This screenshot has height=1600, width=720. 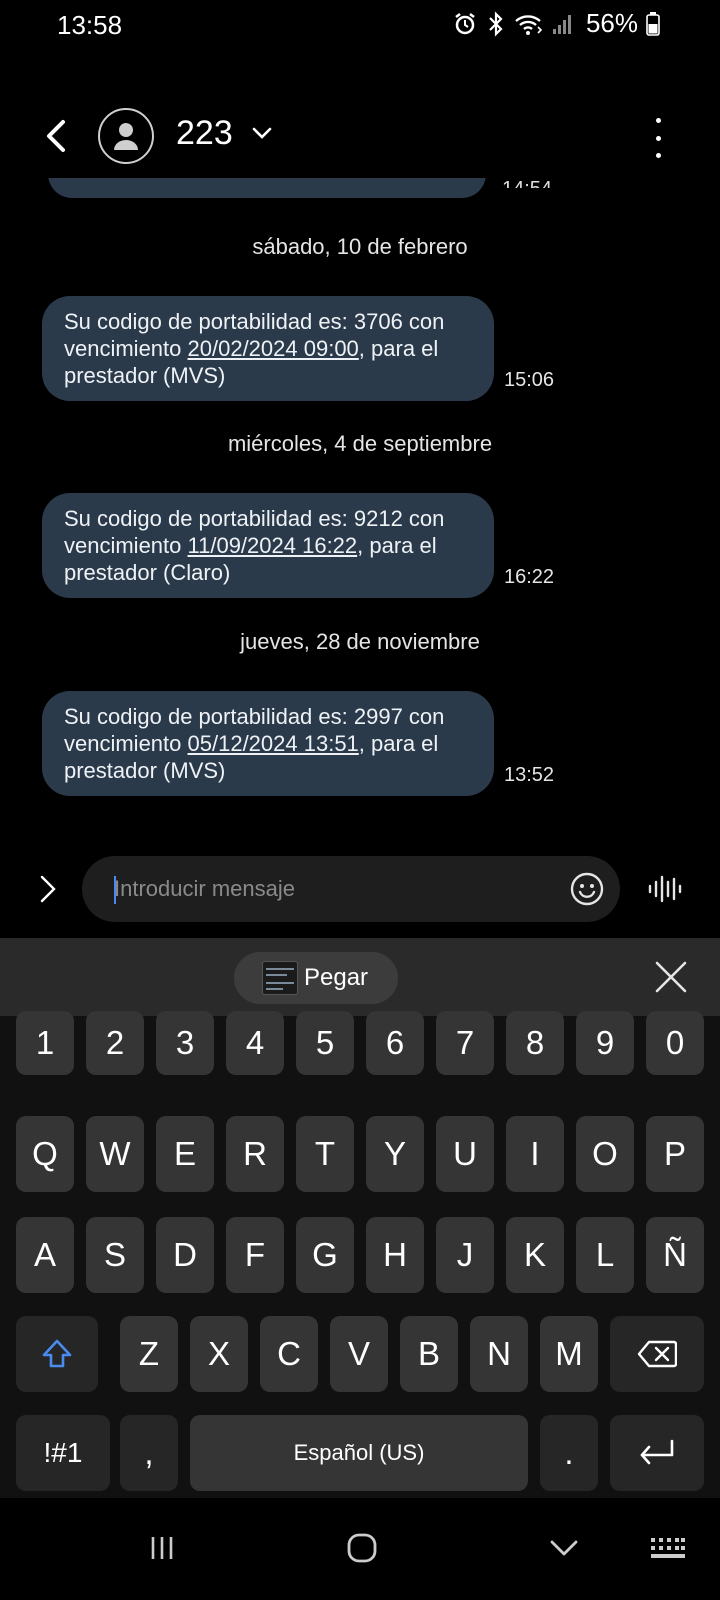 What do you see at coordinates (605, 1043) in the screenshot?
I see `key-9: 9` at bounding box center [605, 1043].